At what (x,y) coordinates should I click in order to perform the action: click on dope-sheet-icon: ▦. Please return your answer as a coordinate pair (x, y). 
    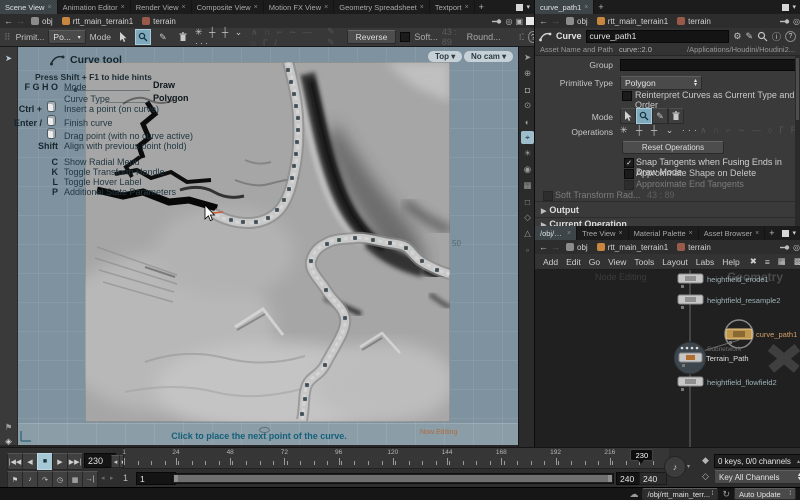
    Looking at the image, I should click on (75, 479).